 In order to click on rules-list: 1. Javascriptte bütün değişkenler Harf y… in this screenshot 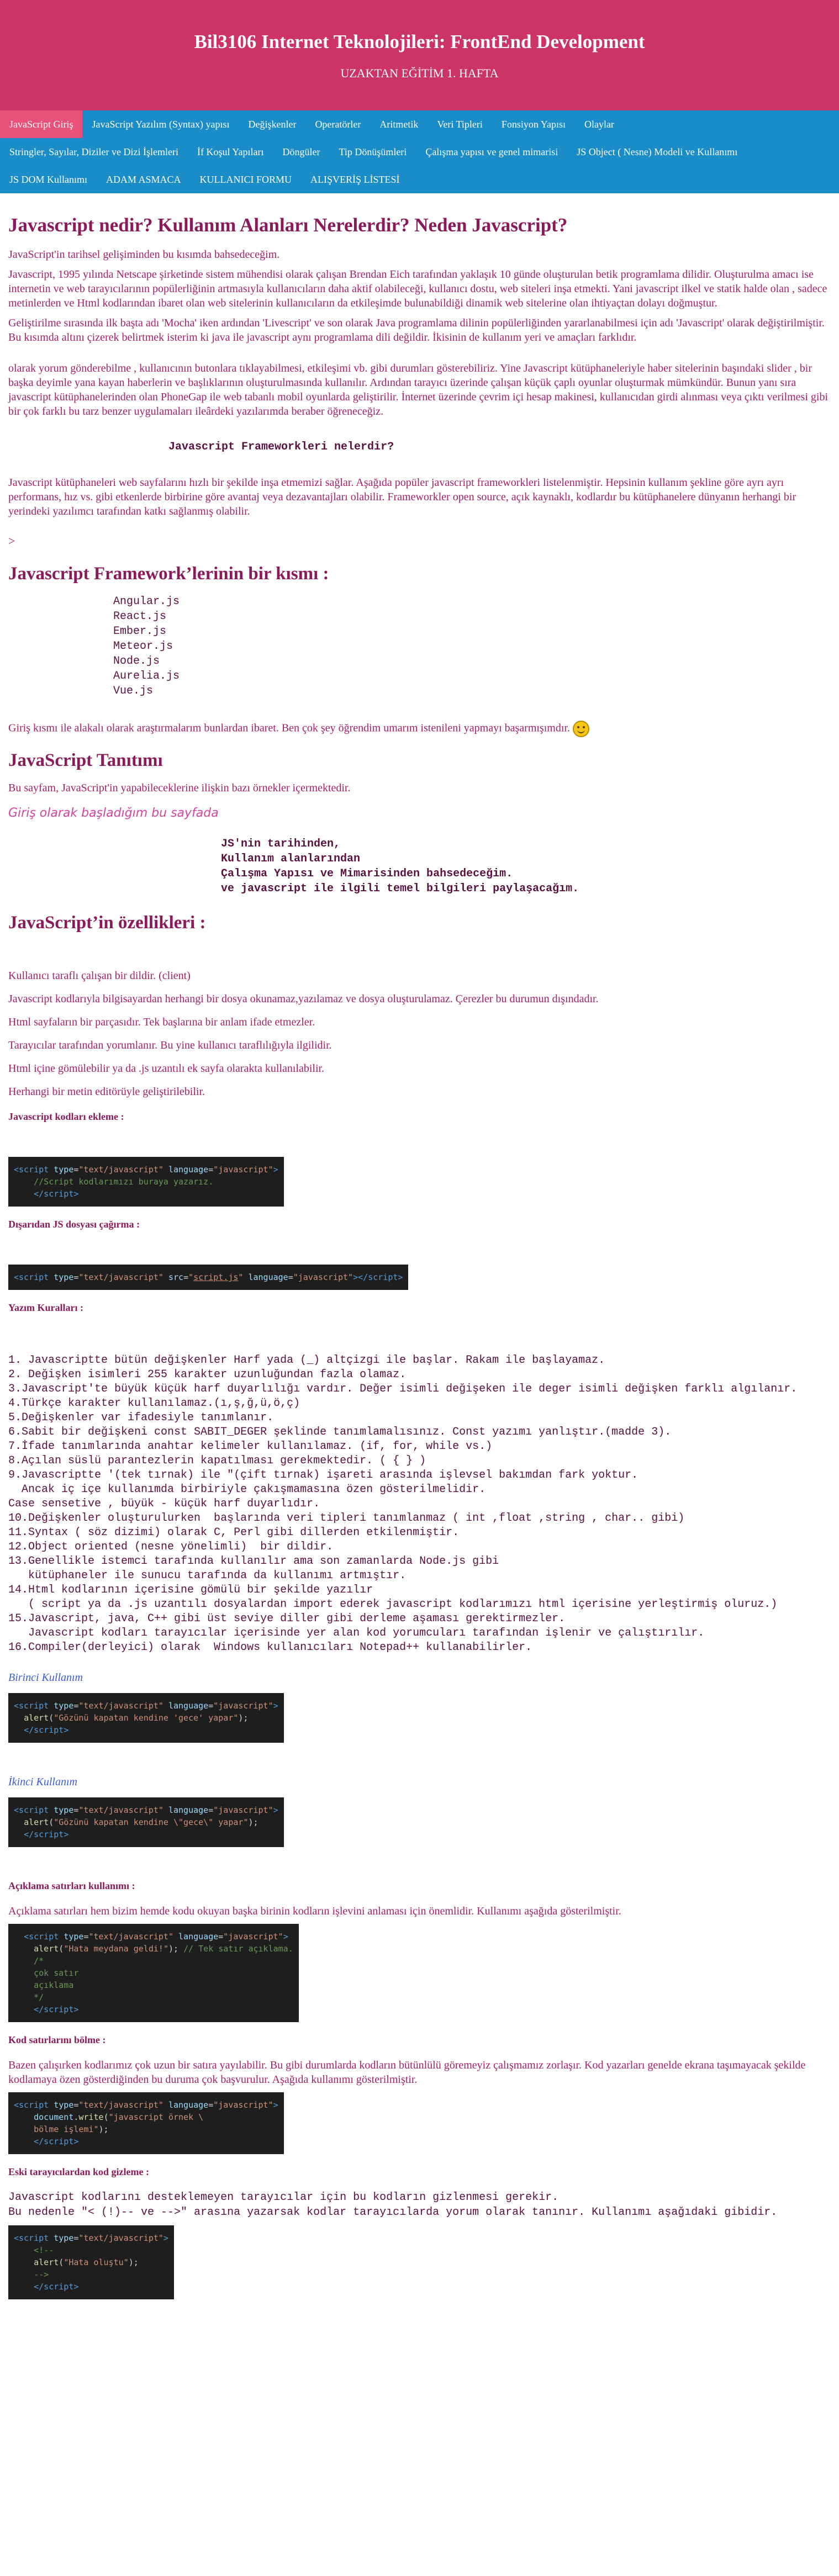, I will do `click(420, 1504)`.